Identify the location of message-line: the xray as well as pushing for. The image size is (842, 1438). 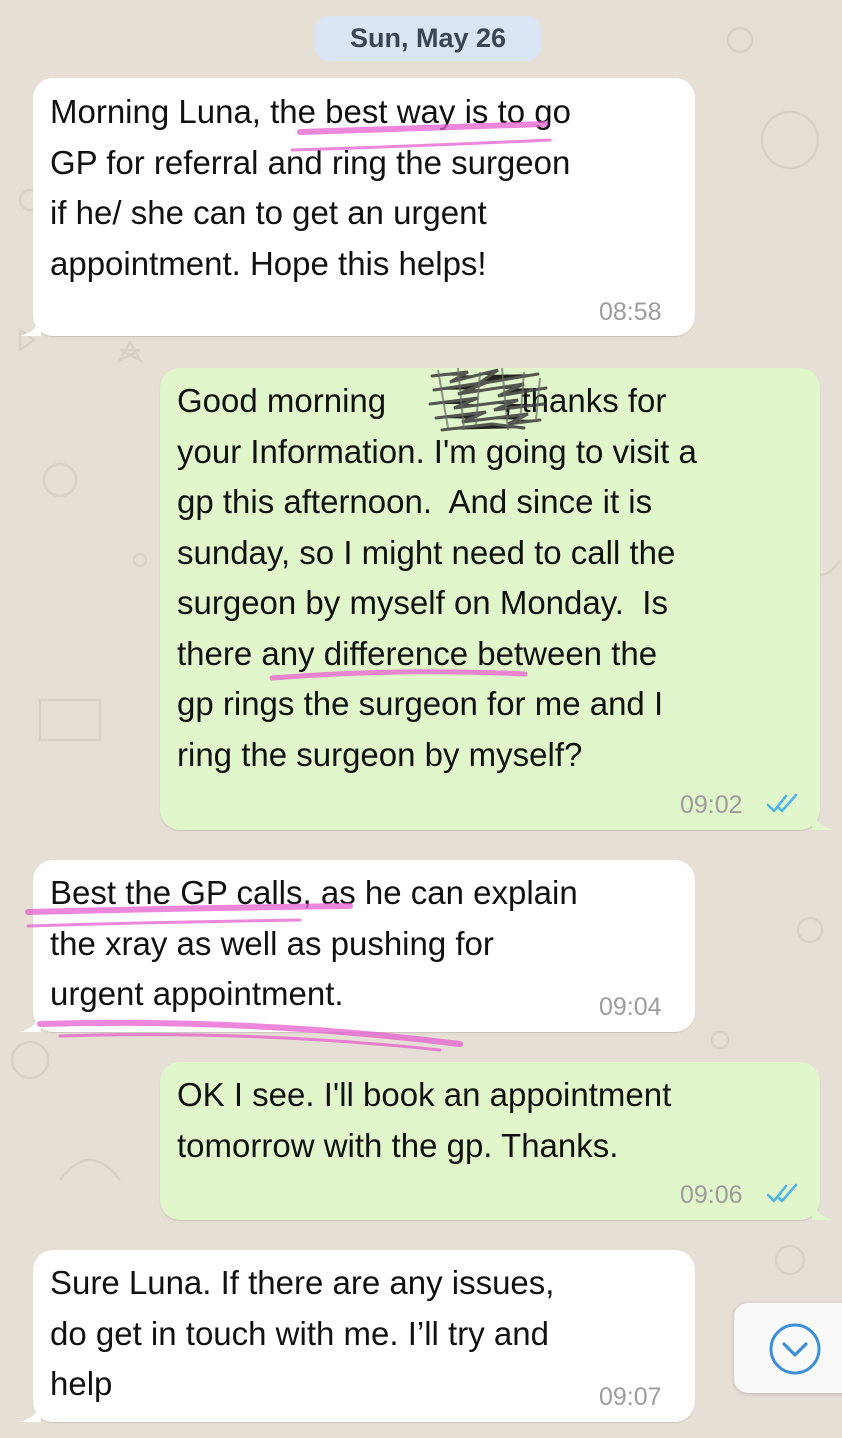
(272, 943).